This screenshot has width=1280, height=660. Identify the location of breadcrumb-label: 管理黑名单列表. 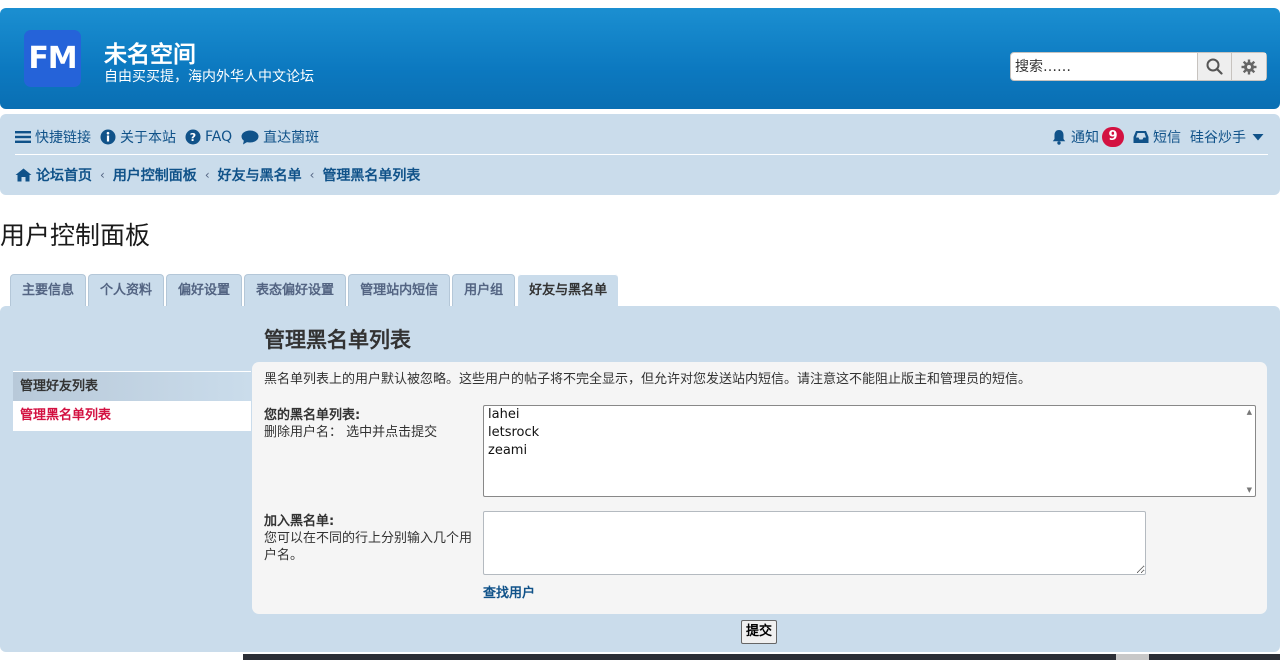
(371, 176).